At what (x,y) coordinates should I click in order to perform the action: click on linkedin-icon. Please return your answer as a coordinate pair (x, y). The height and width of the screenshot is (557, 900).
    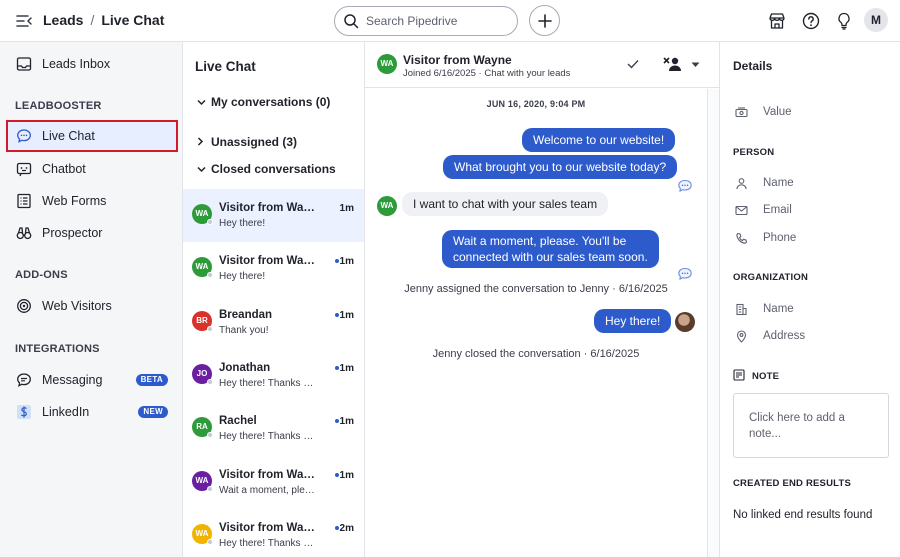
    Looking at the image, I should click on (24, 412).